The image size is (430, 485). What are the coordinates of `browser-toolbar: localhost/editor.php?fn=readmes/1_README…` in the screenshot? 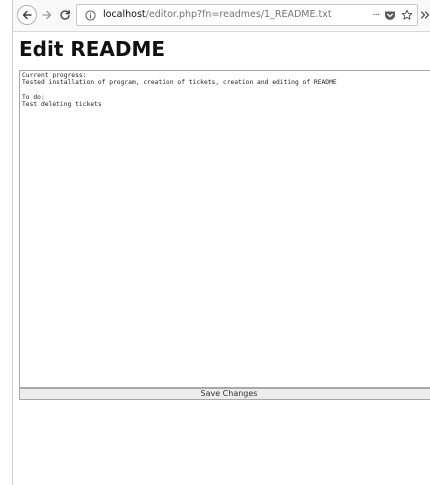 It's located at (221, 16).